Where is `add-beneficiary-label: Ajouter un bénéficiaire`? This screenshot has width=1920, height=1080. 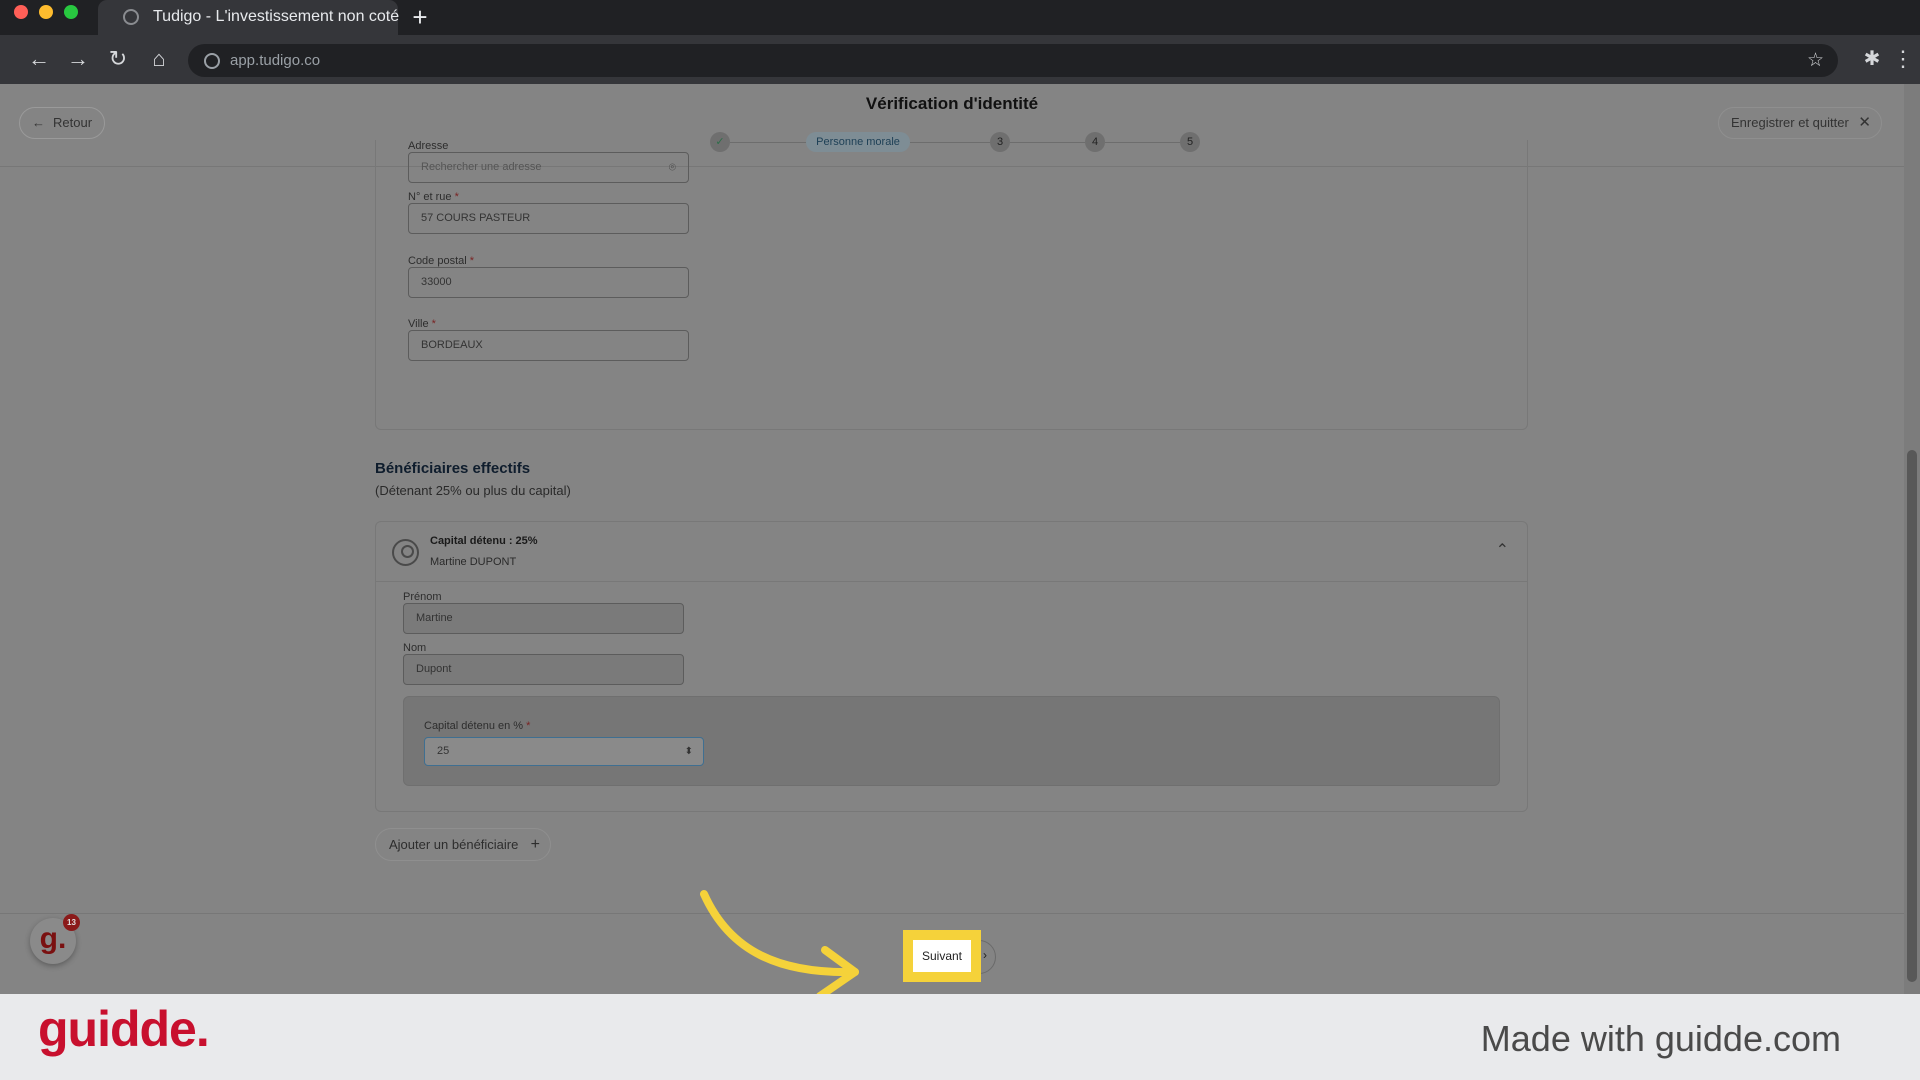 add-beneficiary-label: Ajouter un bénéficiaire is located at coordinates (454, 844).